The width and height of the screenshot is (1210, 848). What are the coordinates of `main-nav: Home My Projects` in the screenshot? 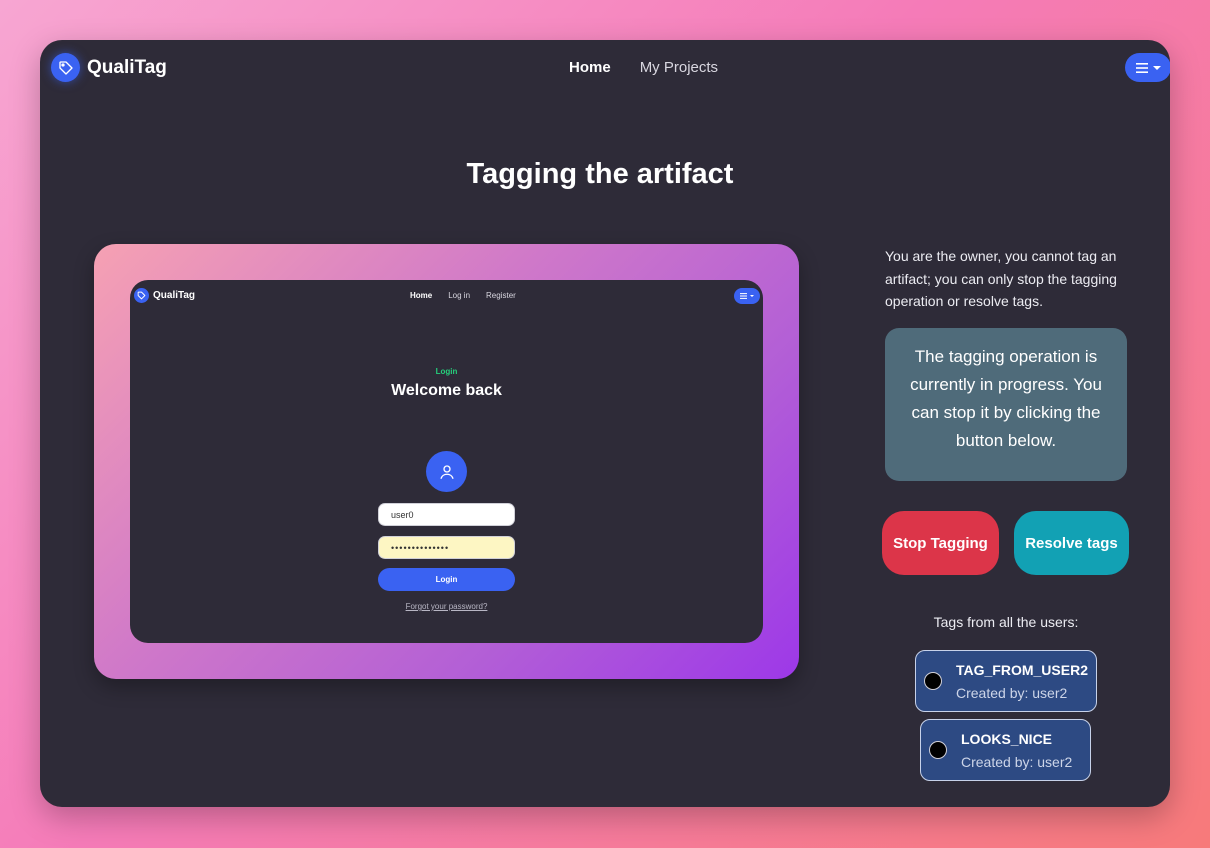 It's located at (643, 67).